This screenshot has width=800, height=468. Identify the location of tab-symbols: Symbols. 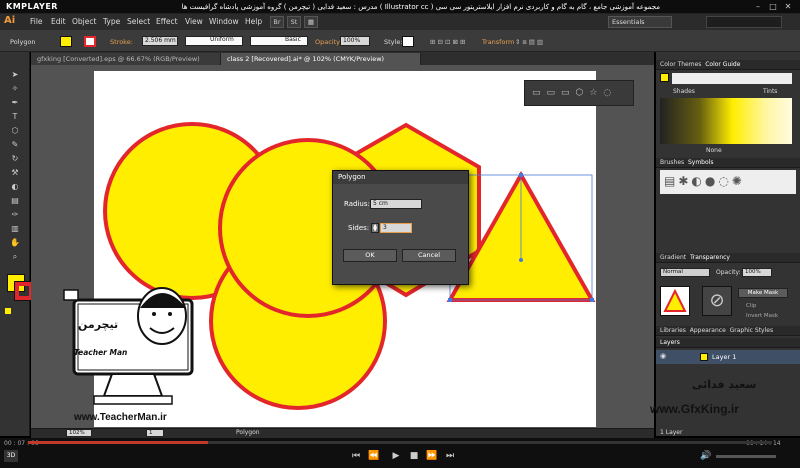
(700, 162).